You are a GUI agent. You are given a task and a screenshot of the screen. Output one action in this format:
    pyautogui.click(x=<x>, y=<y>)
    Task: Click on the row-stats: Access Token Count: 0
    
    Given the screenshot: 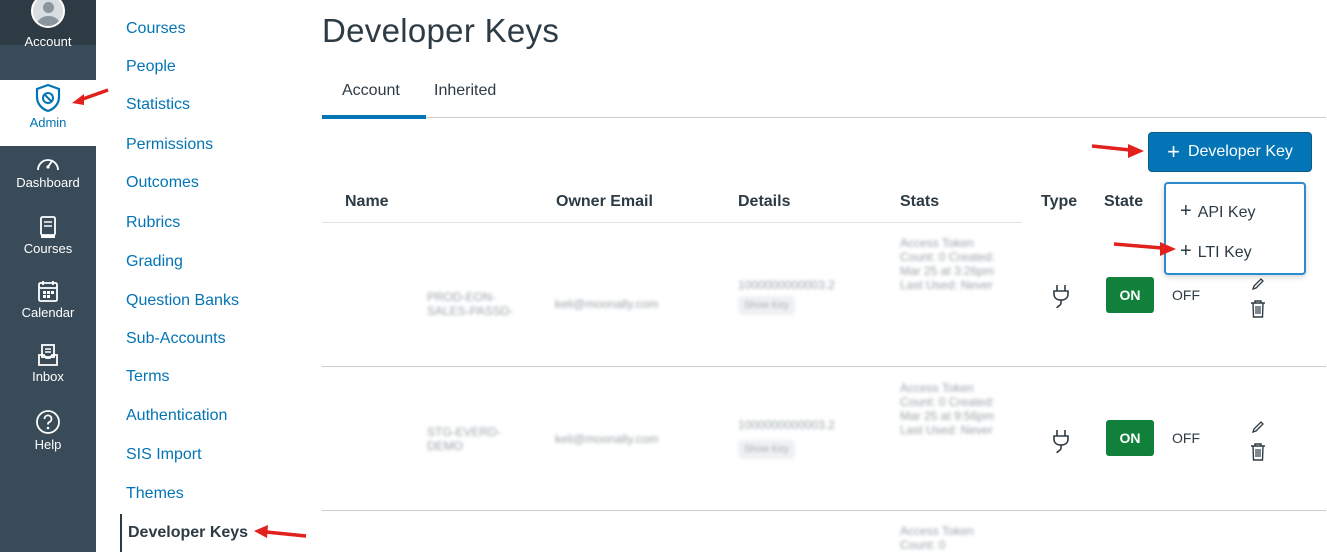 What is the action you would take?
    pyautogui.click(x=937, y=538)
    